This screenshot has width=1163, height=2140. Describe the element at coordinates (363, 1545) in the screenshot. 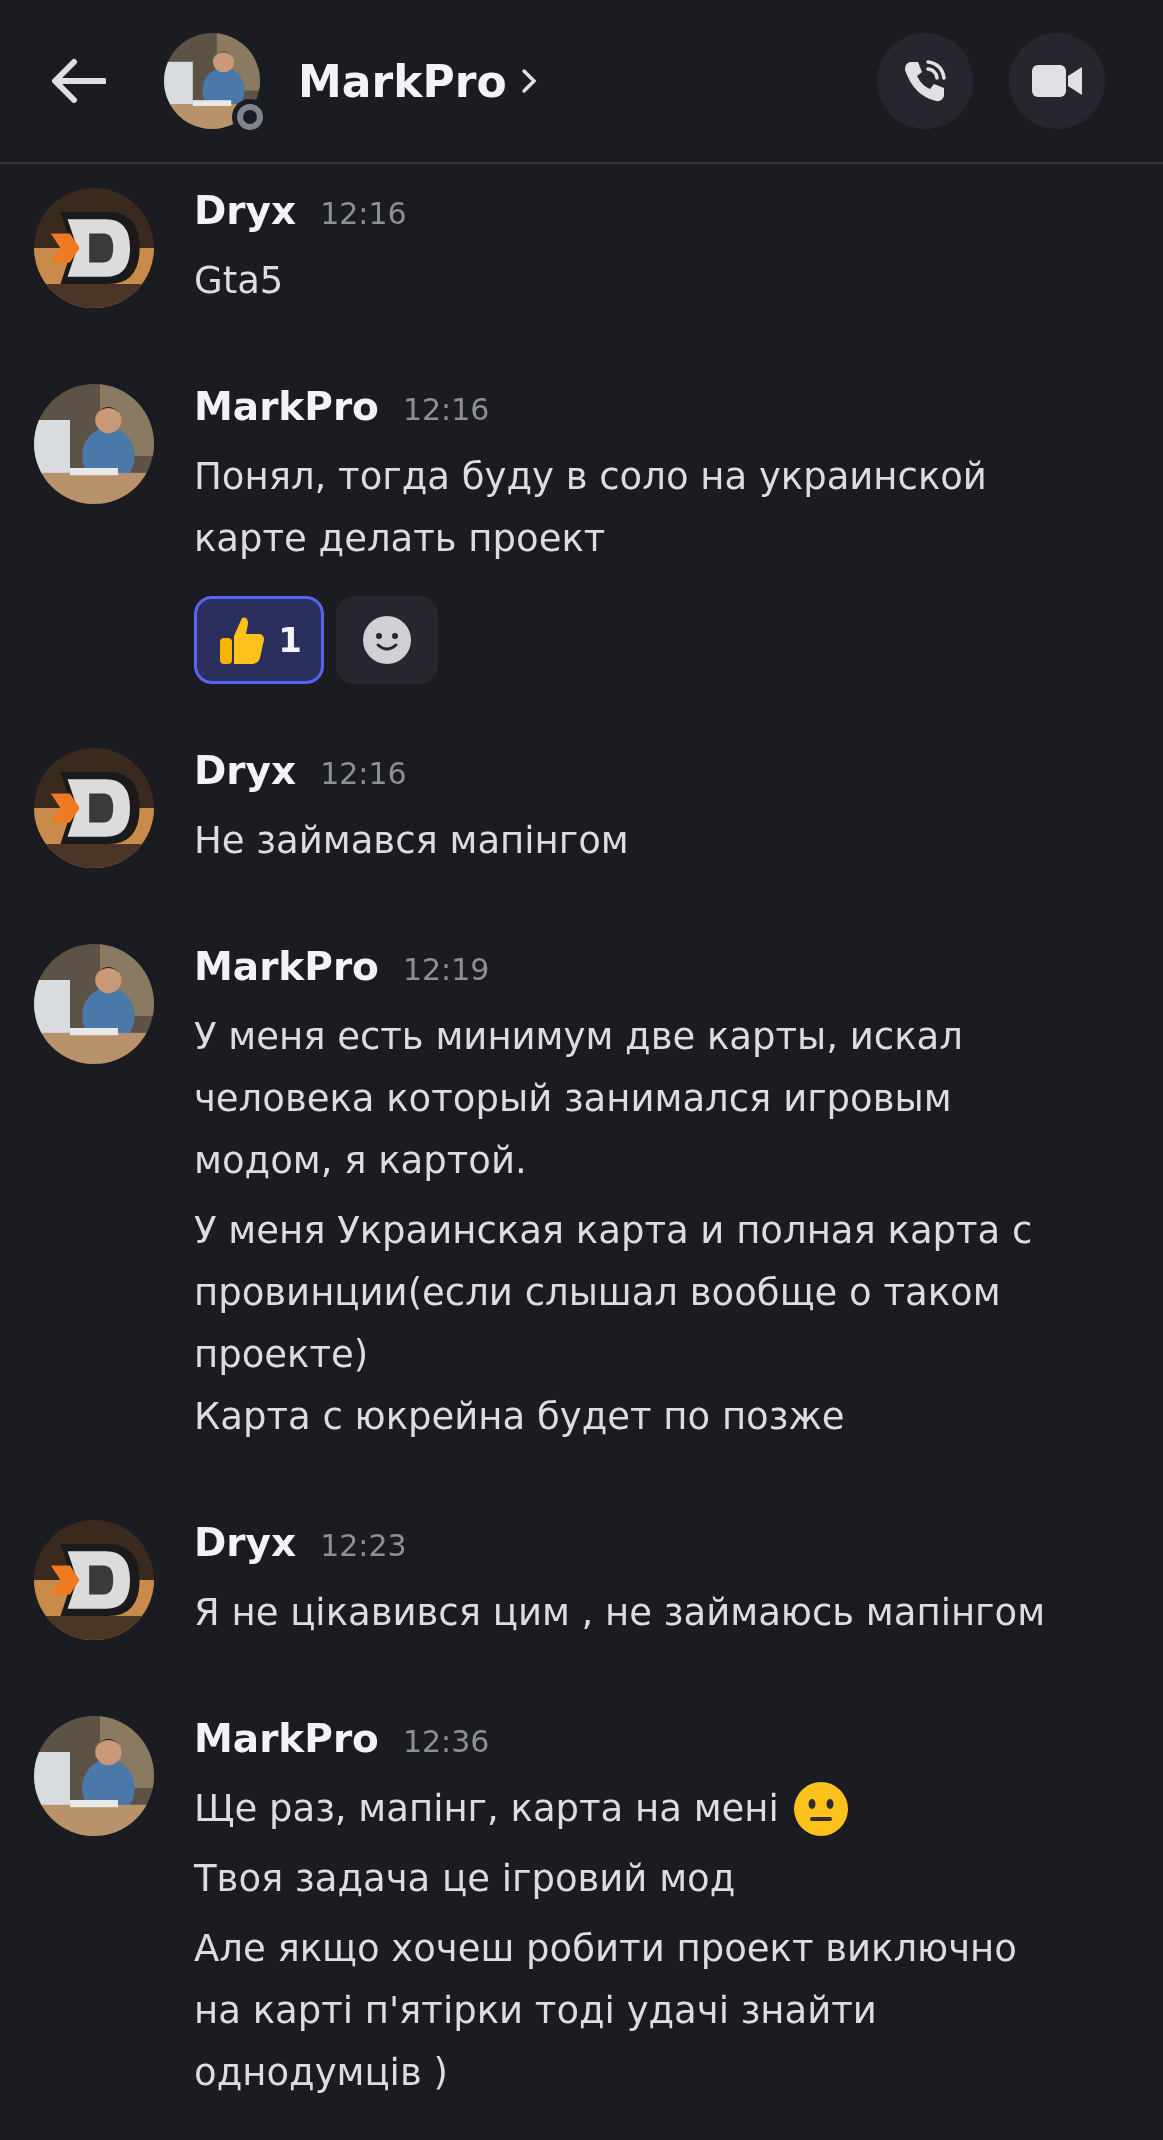

I see `message-time: 12:23` at that location.